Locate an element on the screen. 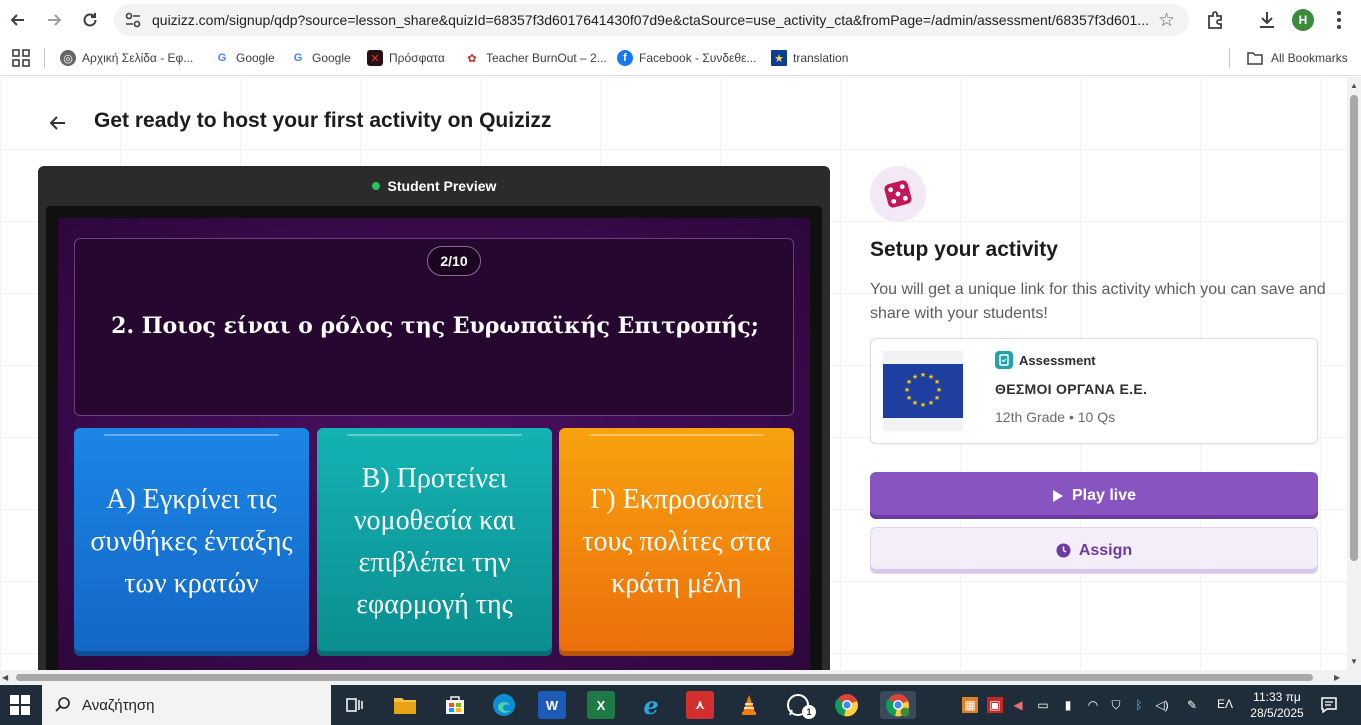 The image size is (1361, 725). folder-icon is located at coordinates (1255, 58).